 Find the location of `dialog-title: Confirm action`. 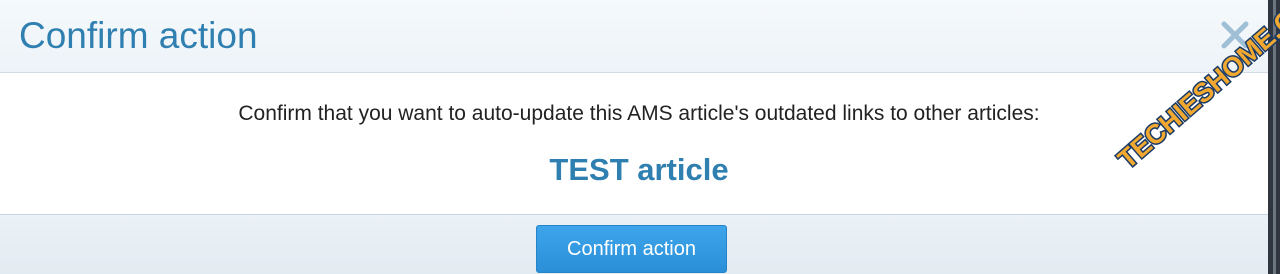

dialog-title: Confirm action is located at coordinates (138, 35).